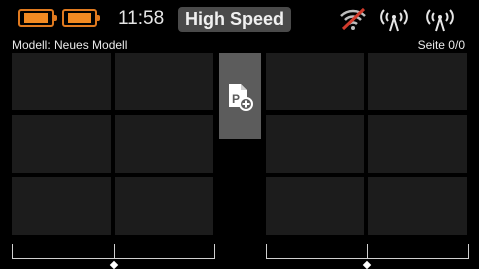 The image size is (479, 269). What do you see at coordinates (234, 19) in the screenshot?
I see `mode-badge: High Speed` at bounding box center [234, 19].